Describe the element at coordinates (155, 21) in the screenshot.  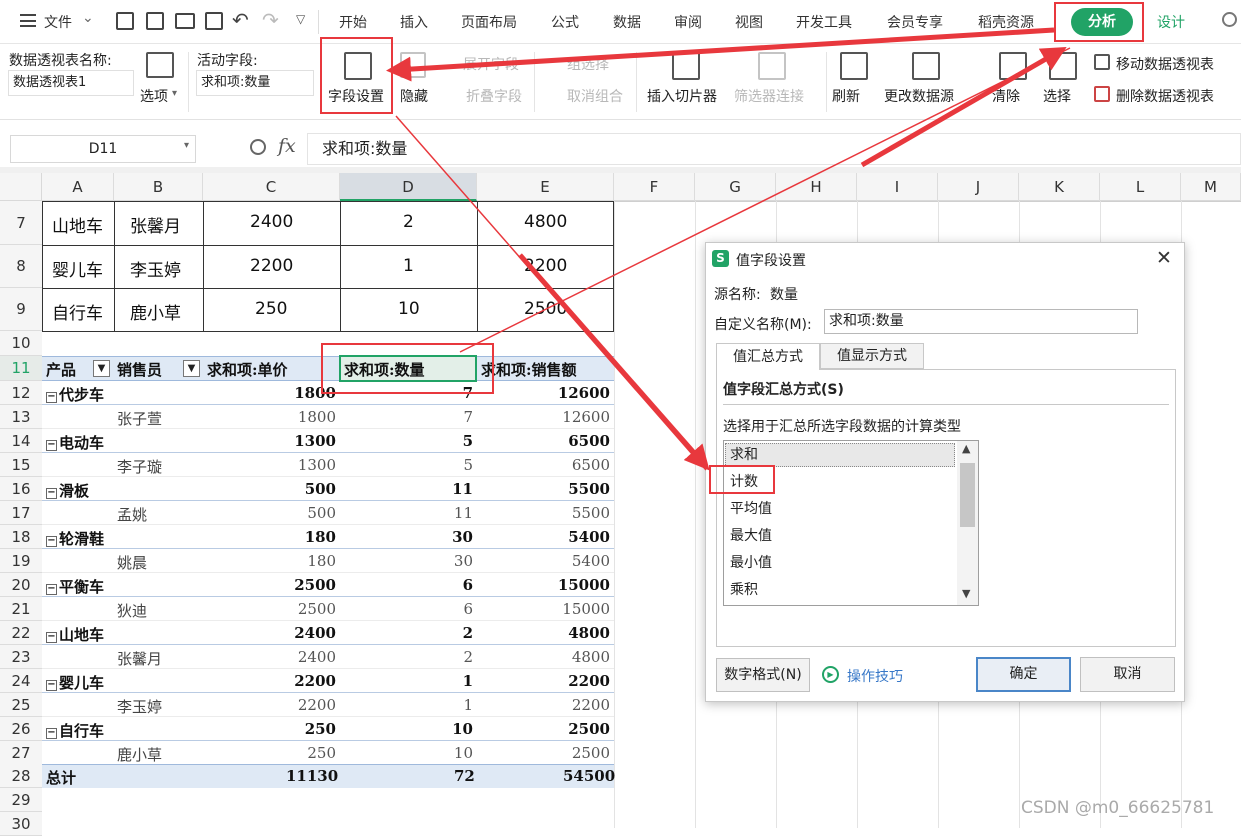
I see `export-icon` at that location.